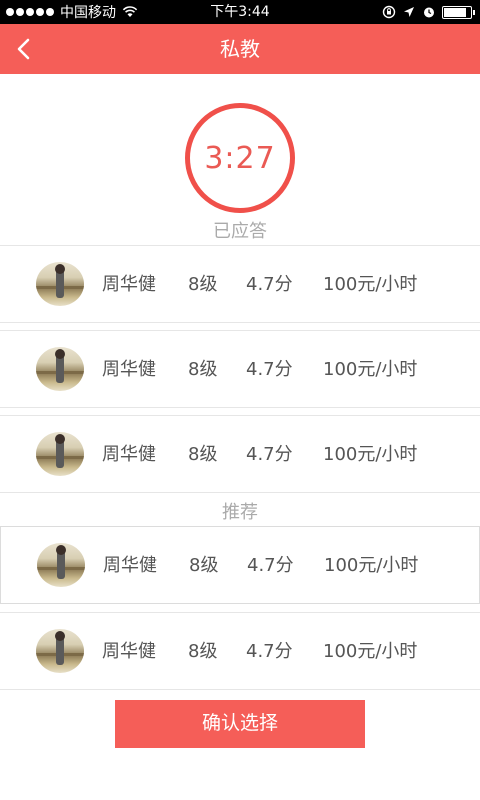 The width and height of the screenshot is (480, 800). I want to click on page-title: 私教, so click(240, 49).